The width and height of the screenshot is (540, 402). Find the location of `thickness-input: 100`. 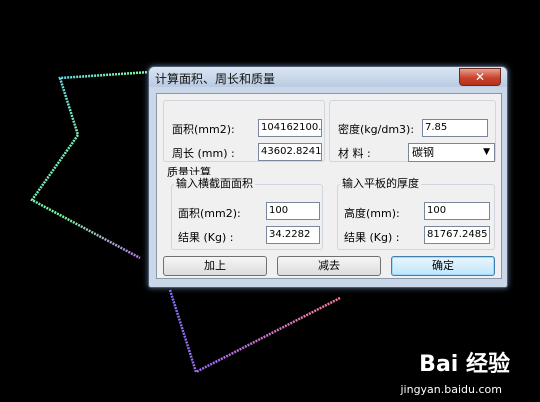

thickness-input: 100 is located at coordinates (457, 211).